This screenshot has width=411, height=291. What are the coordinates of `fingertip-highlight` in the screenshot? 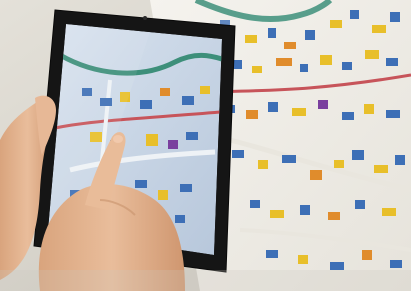 It's located at (118, 139).